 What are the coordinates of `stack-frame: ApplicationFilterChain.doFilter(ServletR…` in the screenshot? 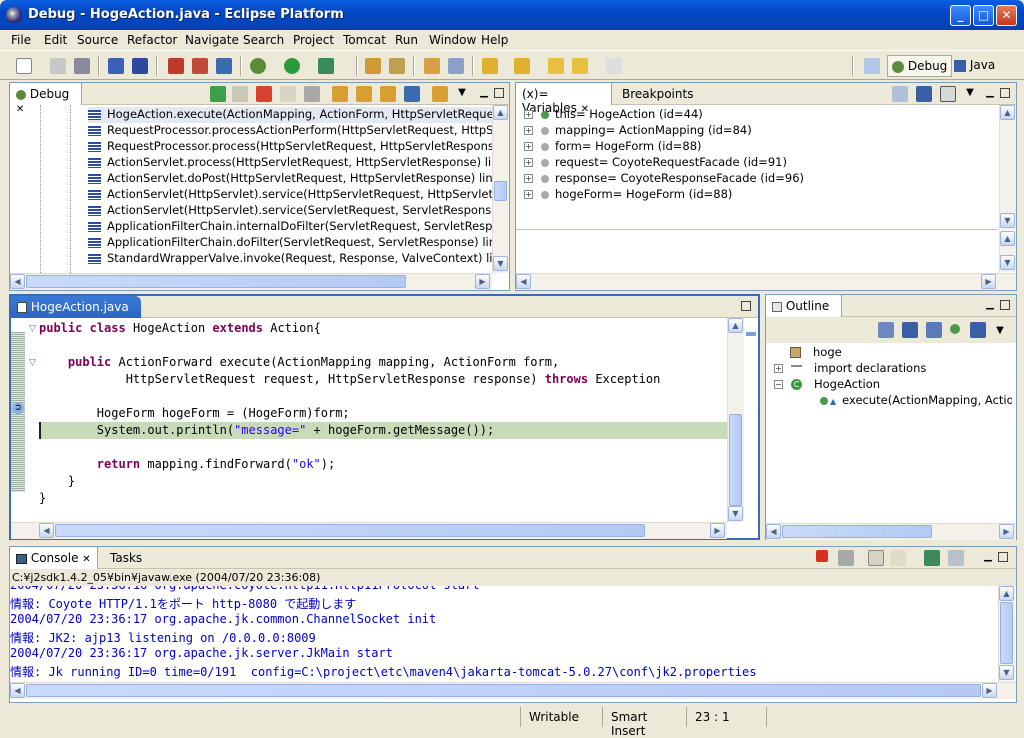 It's located at (290, 243).